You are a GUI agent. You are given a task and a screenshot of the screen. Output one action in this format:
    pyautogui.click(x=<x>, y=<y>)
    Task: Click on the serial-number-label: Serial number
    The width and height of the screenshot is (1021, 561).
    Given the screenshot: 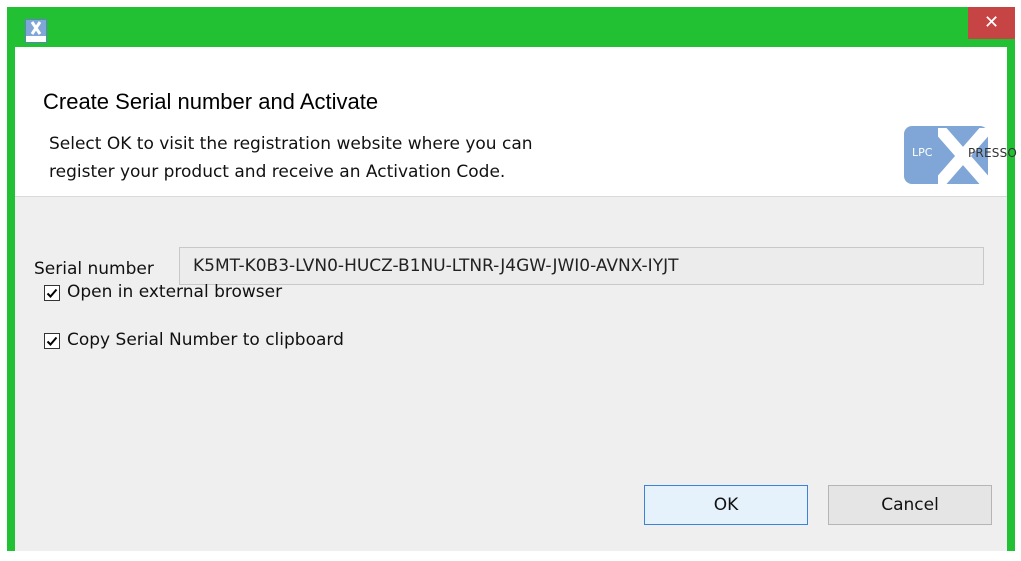 What is the action you would take?
    pyautogui.click(x=94, y=269)
    